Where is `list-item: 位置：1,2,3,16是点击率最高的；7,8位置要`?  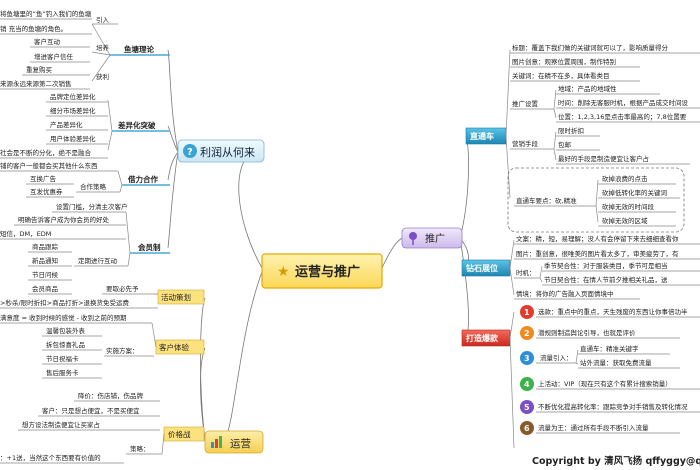 list-item: 位置：1,2,3,16是点击率最高的；7,8位置要 is located at coordinates (622, 116).